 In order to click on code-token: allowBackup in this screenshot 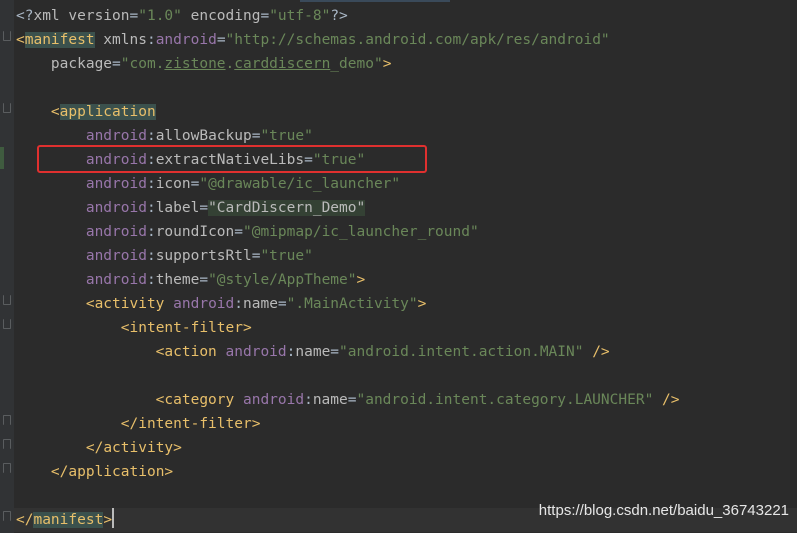, I will do `click(203, 136)`.